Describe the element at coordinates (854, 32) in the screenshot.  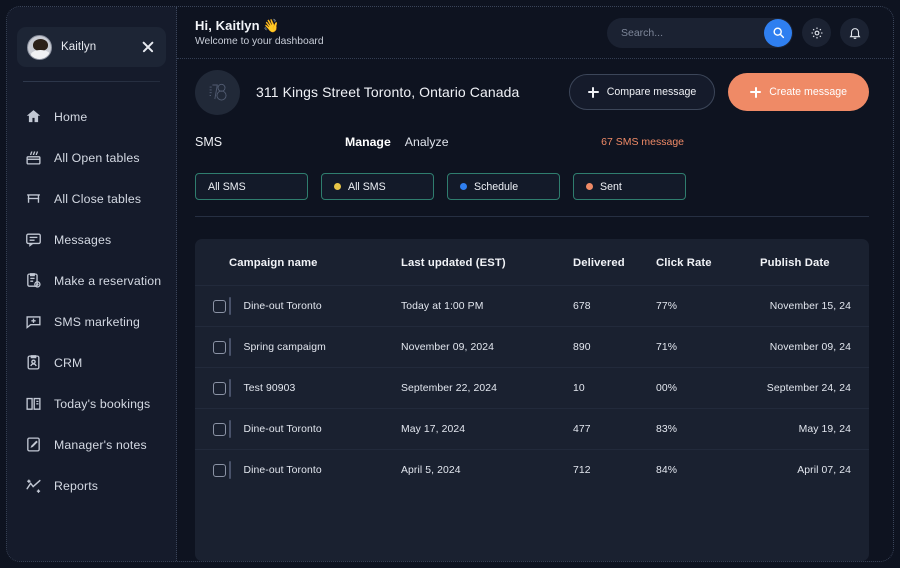
I see `bell-icon` at that location.